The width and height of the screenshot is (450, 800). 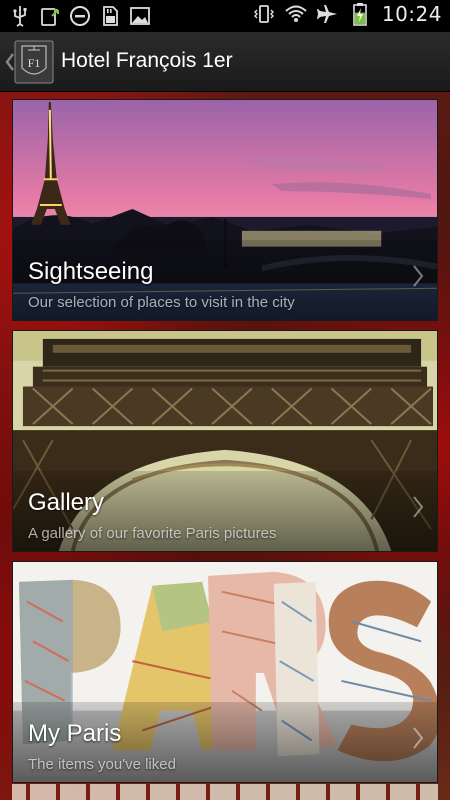 What do you see at coordinates (91, 271) in the screenshot?
I see `menu-item-title: Sightseeing` at bounding box center [91, 271].